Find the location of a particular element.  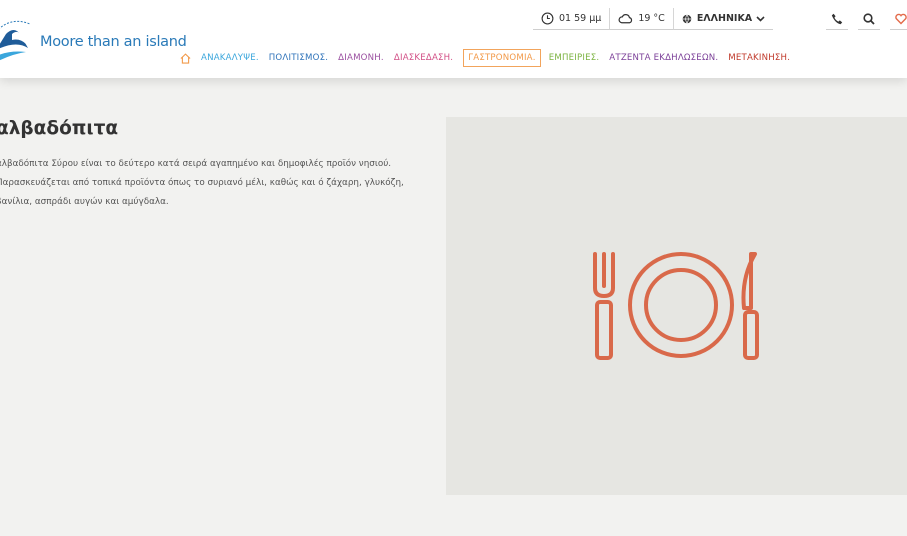

time-display: 01 59 μμ is located at coordinates (571, 19).